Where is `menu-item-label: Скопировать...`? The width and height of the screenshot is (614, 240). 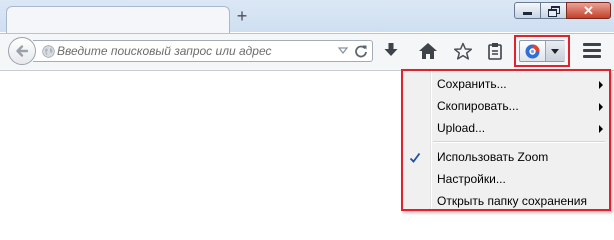
menu-item-label: Скопировать... is located at coordinates (478, 106).